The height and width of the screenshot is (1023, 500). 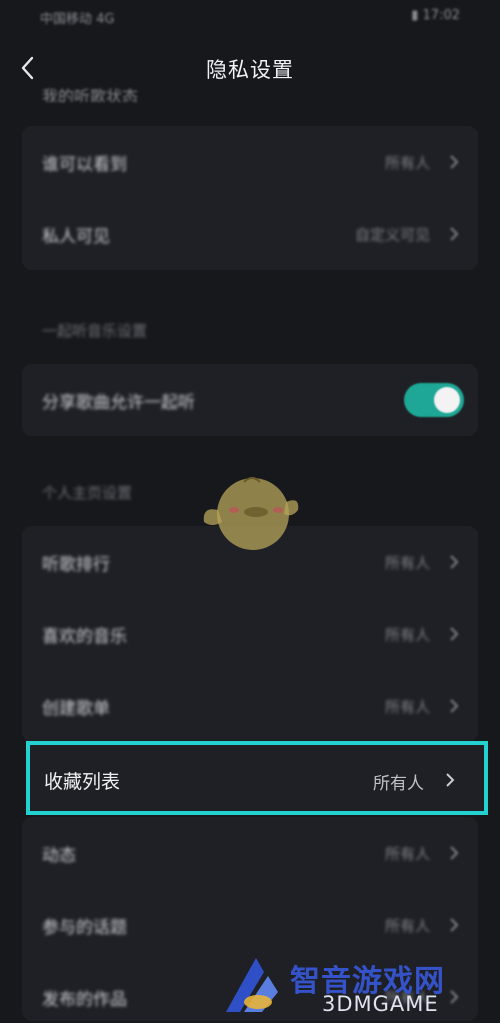 What do you see at coordinates (95, 331) in the screenshot?
I see `section-title-listen-together: 一起听音乐设置` at bounding box center [95, 331].